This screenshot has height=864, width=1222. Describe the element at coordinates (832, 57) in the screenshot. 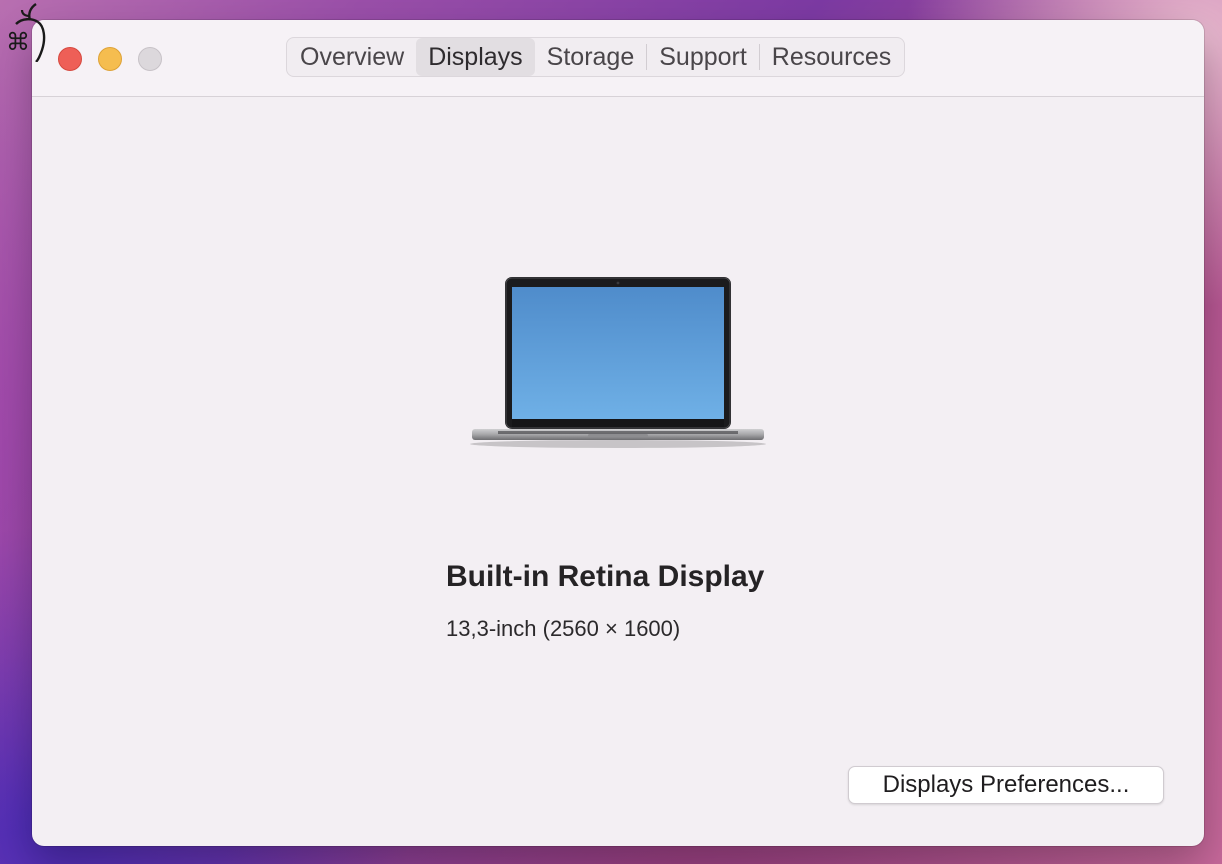

I see `tab-resources: Resources` at that location.